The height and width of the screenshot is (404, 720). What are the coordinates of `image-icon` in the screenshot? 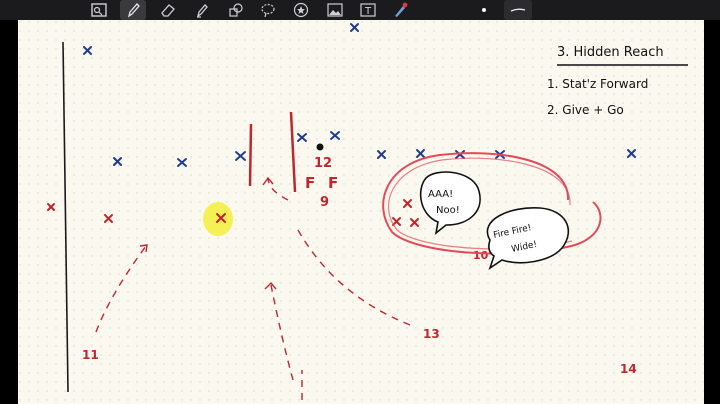 It's located at (335, 10).